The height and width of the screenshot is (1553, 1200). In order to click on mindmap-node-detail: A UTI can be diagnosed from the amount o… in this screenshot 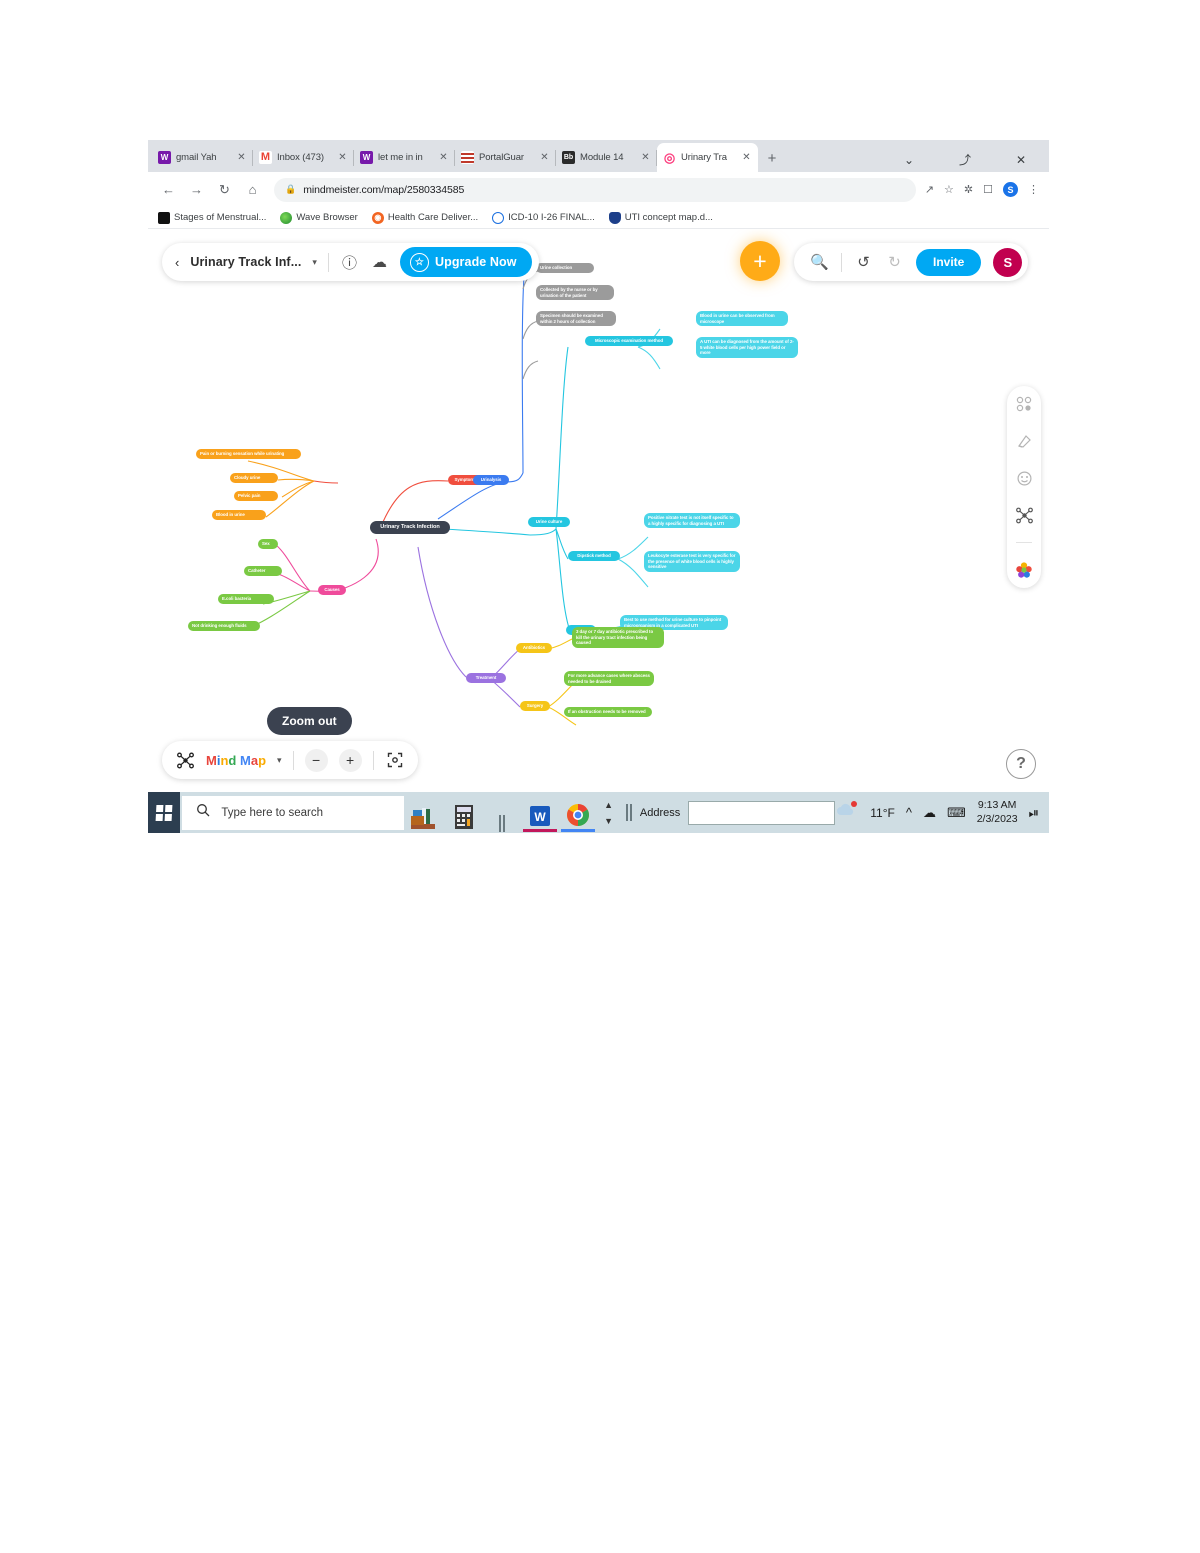, I will do `click(747, 347)`.